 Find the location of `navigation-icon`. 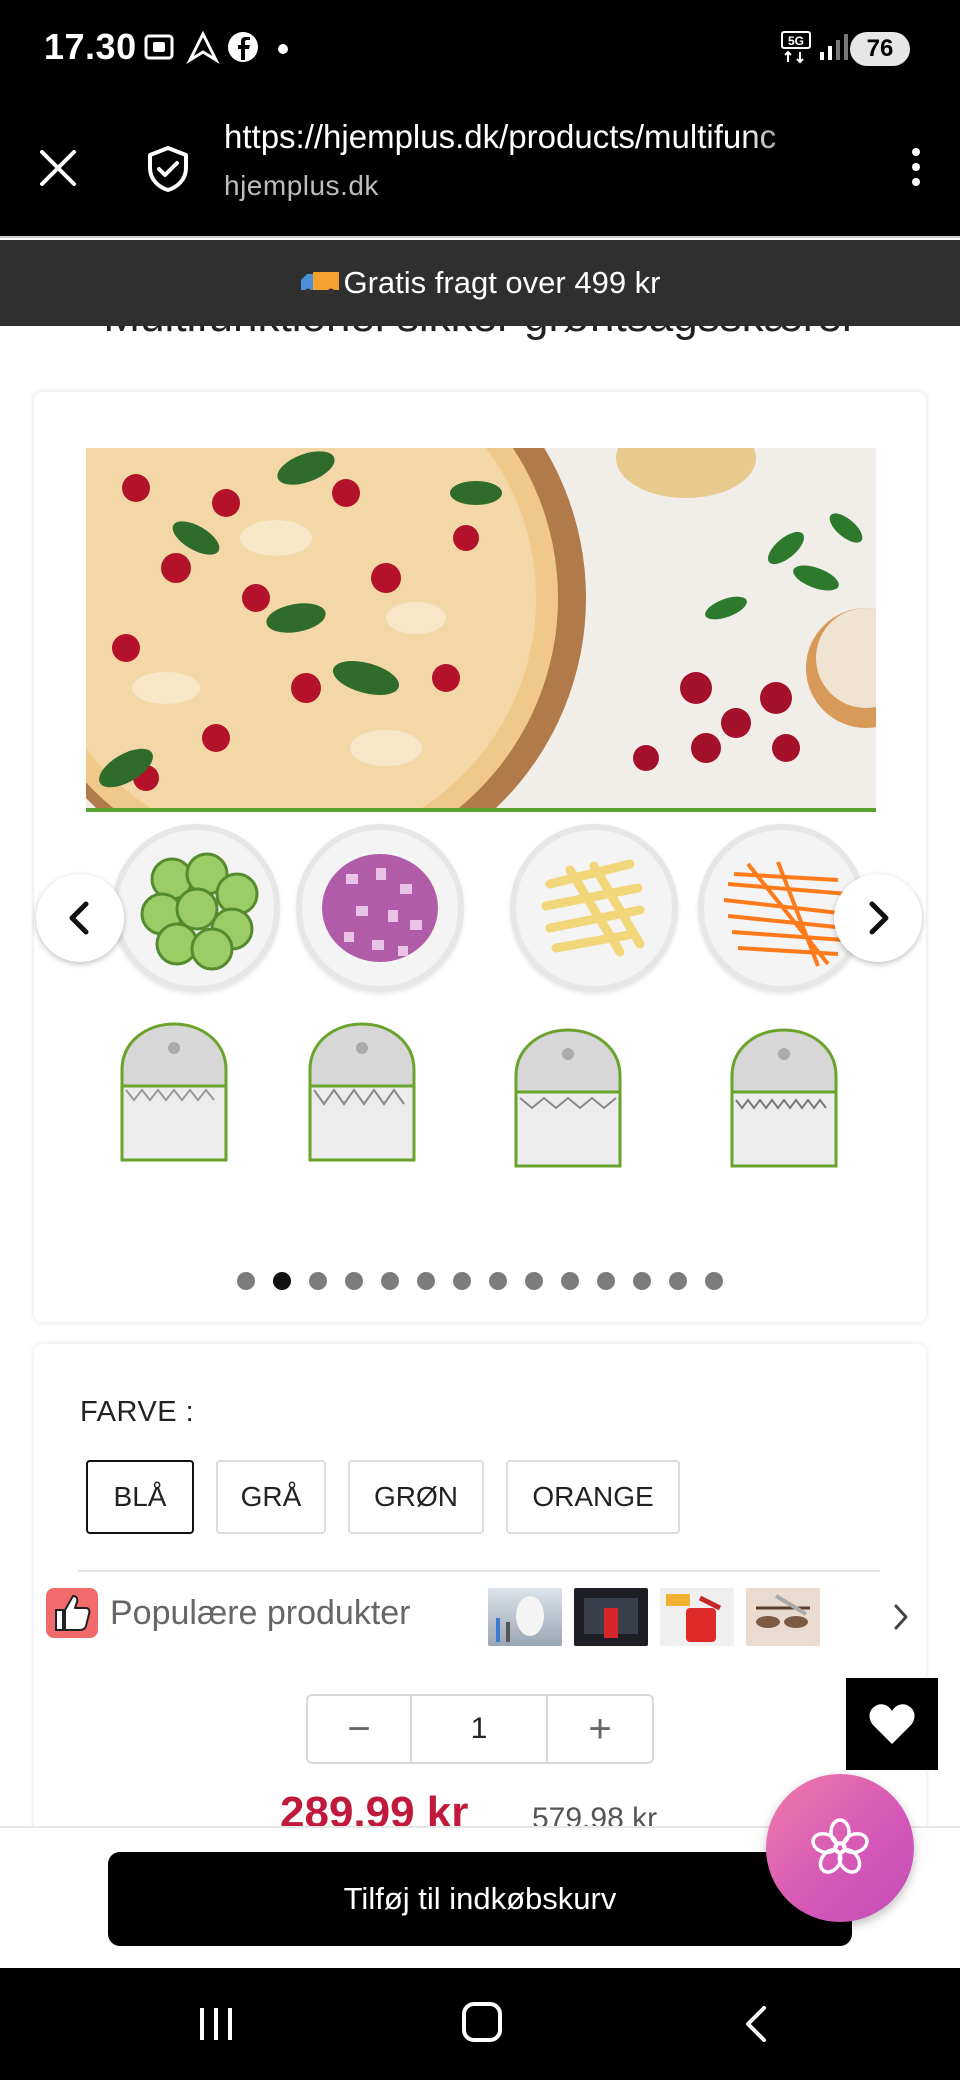

navigation-icon is located at coordinates (203, 47).